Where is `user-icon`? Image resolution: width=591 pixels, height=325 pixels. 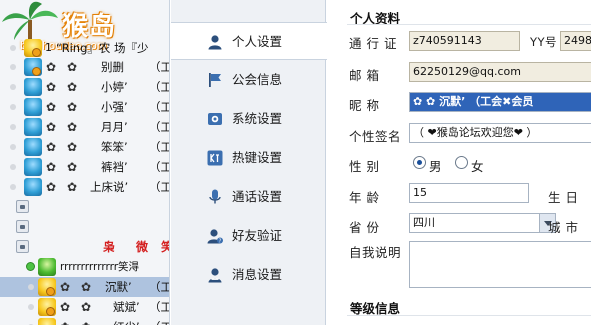
user-icon is located at coordinates (215, 42).